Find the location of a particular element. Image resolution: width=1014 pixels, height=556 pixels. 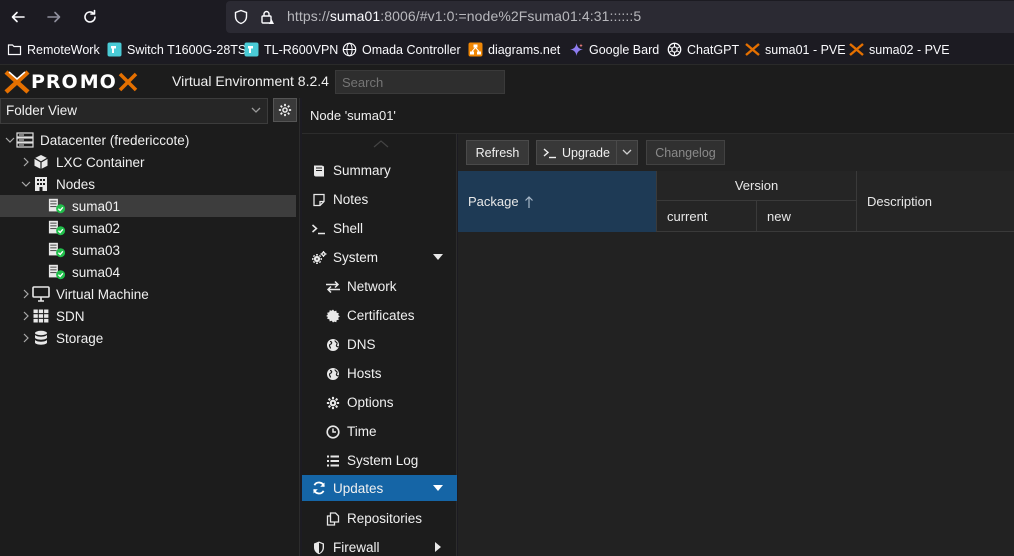

menu-item-label: Hosts is located at coordinates (364, 373).